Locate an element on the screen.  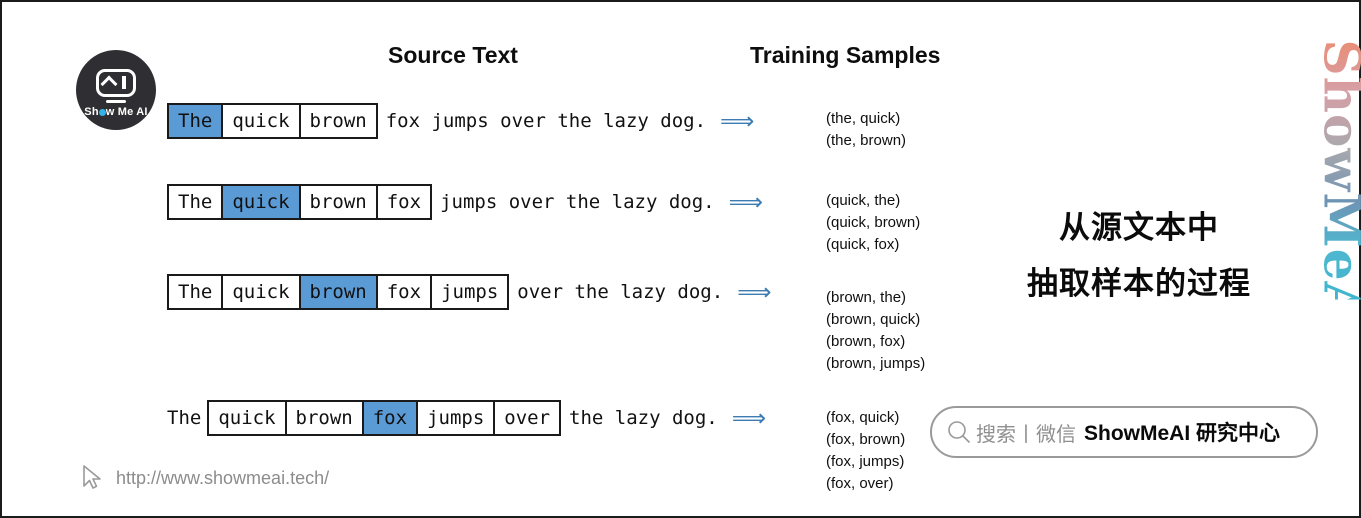
token-box-highlighted: The is located at coordinates (195, 121).